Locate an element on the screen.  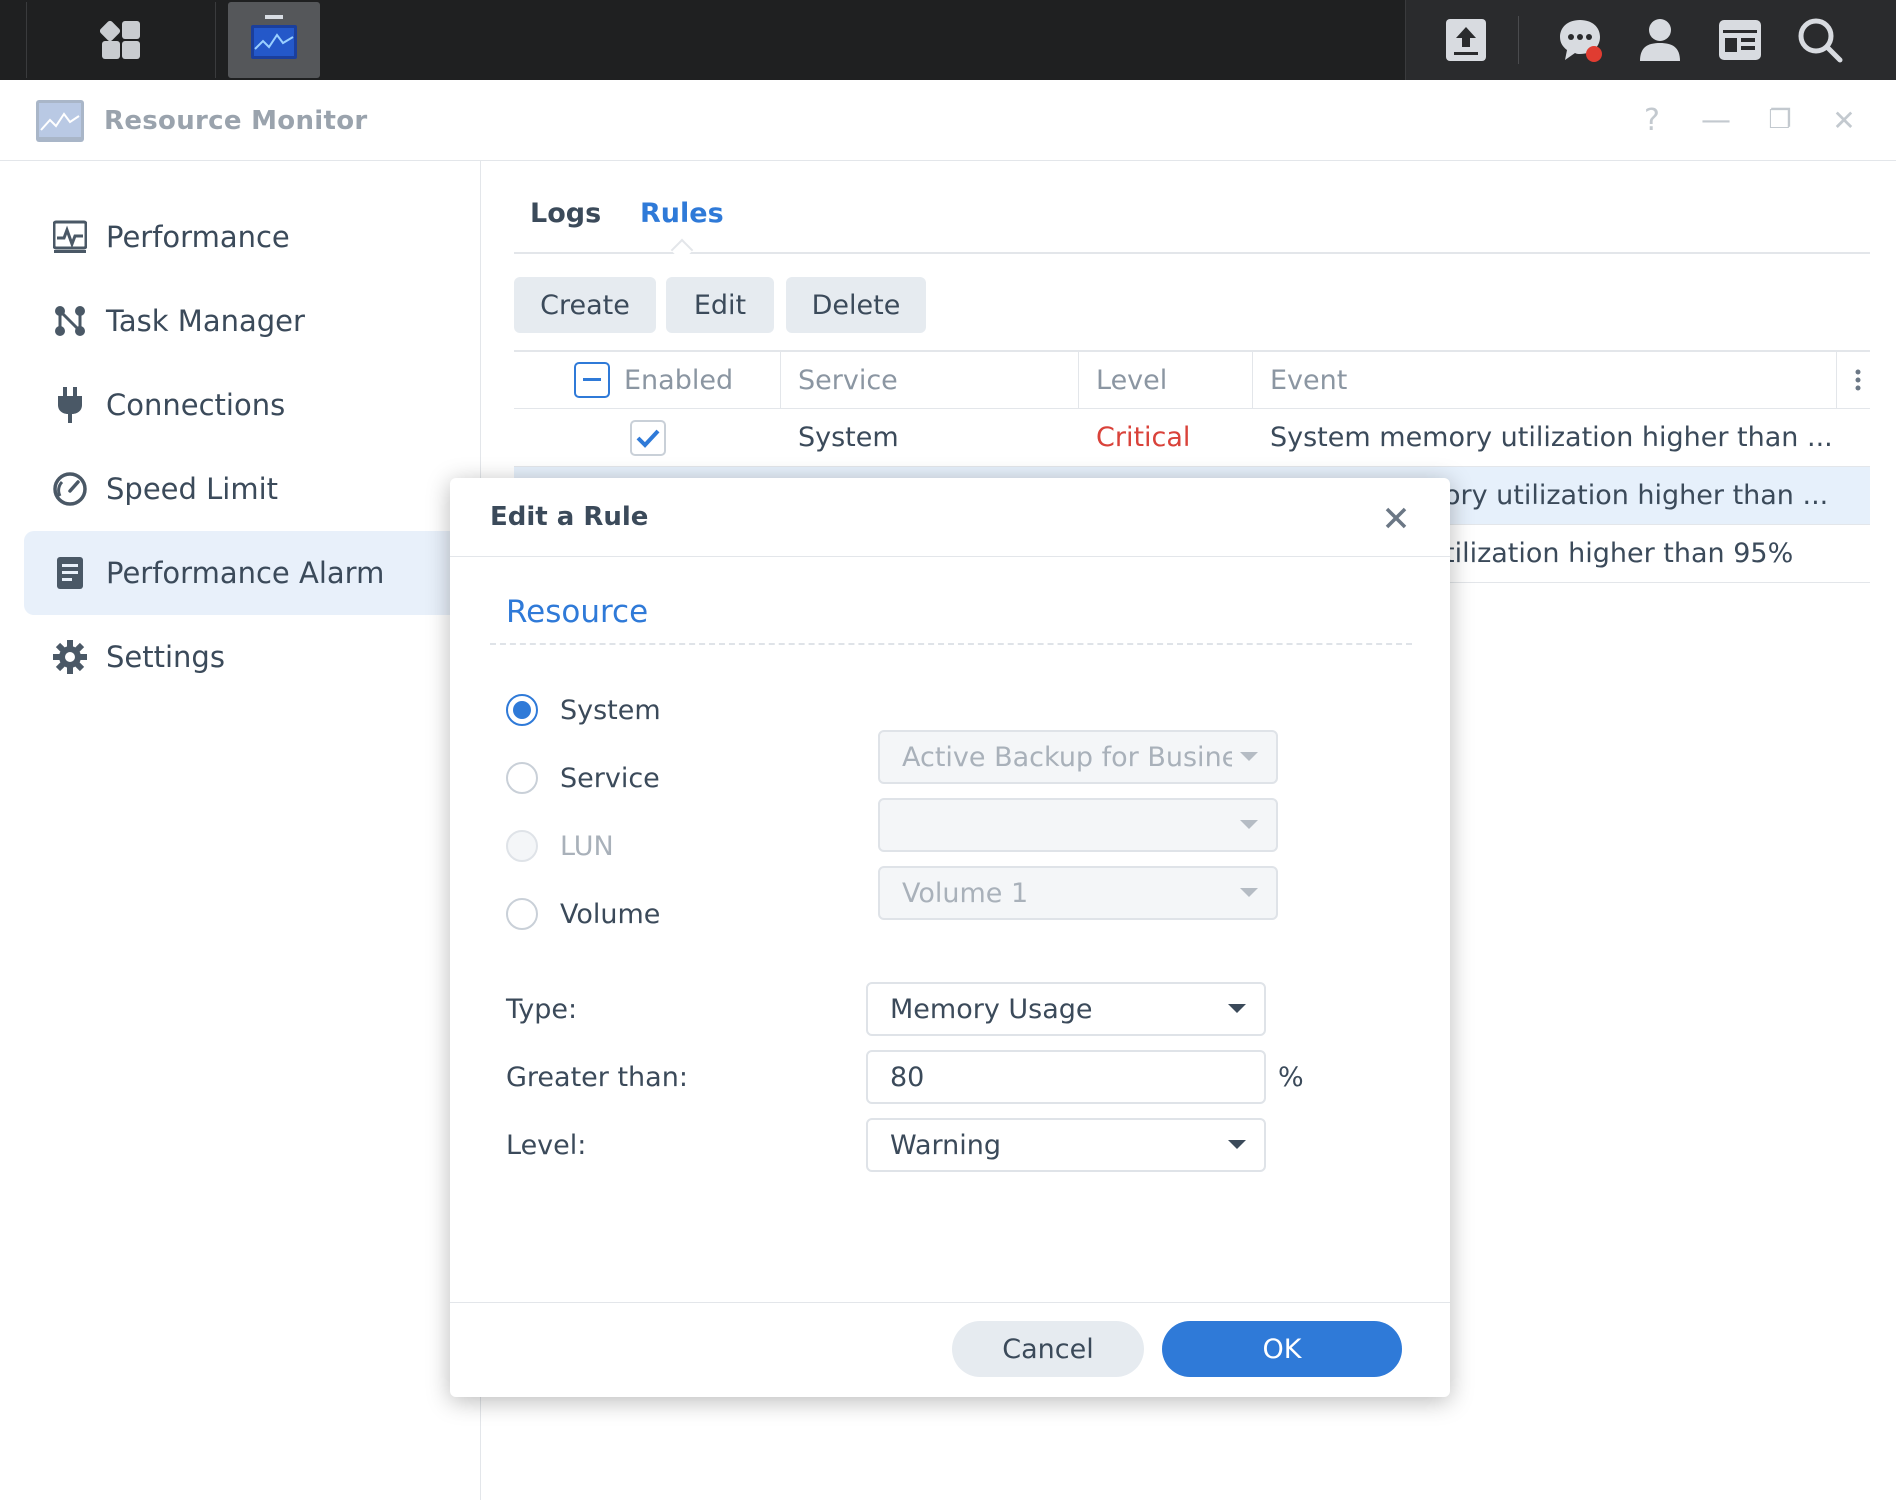
lun-select is located at coordinates (1078, 825).